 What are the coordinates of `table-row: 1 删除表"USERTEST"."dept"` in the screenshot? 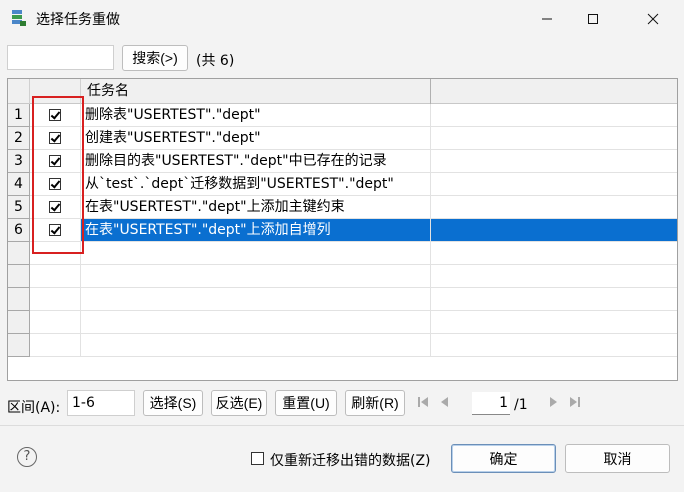 It's located at (342, 115).